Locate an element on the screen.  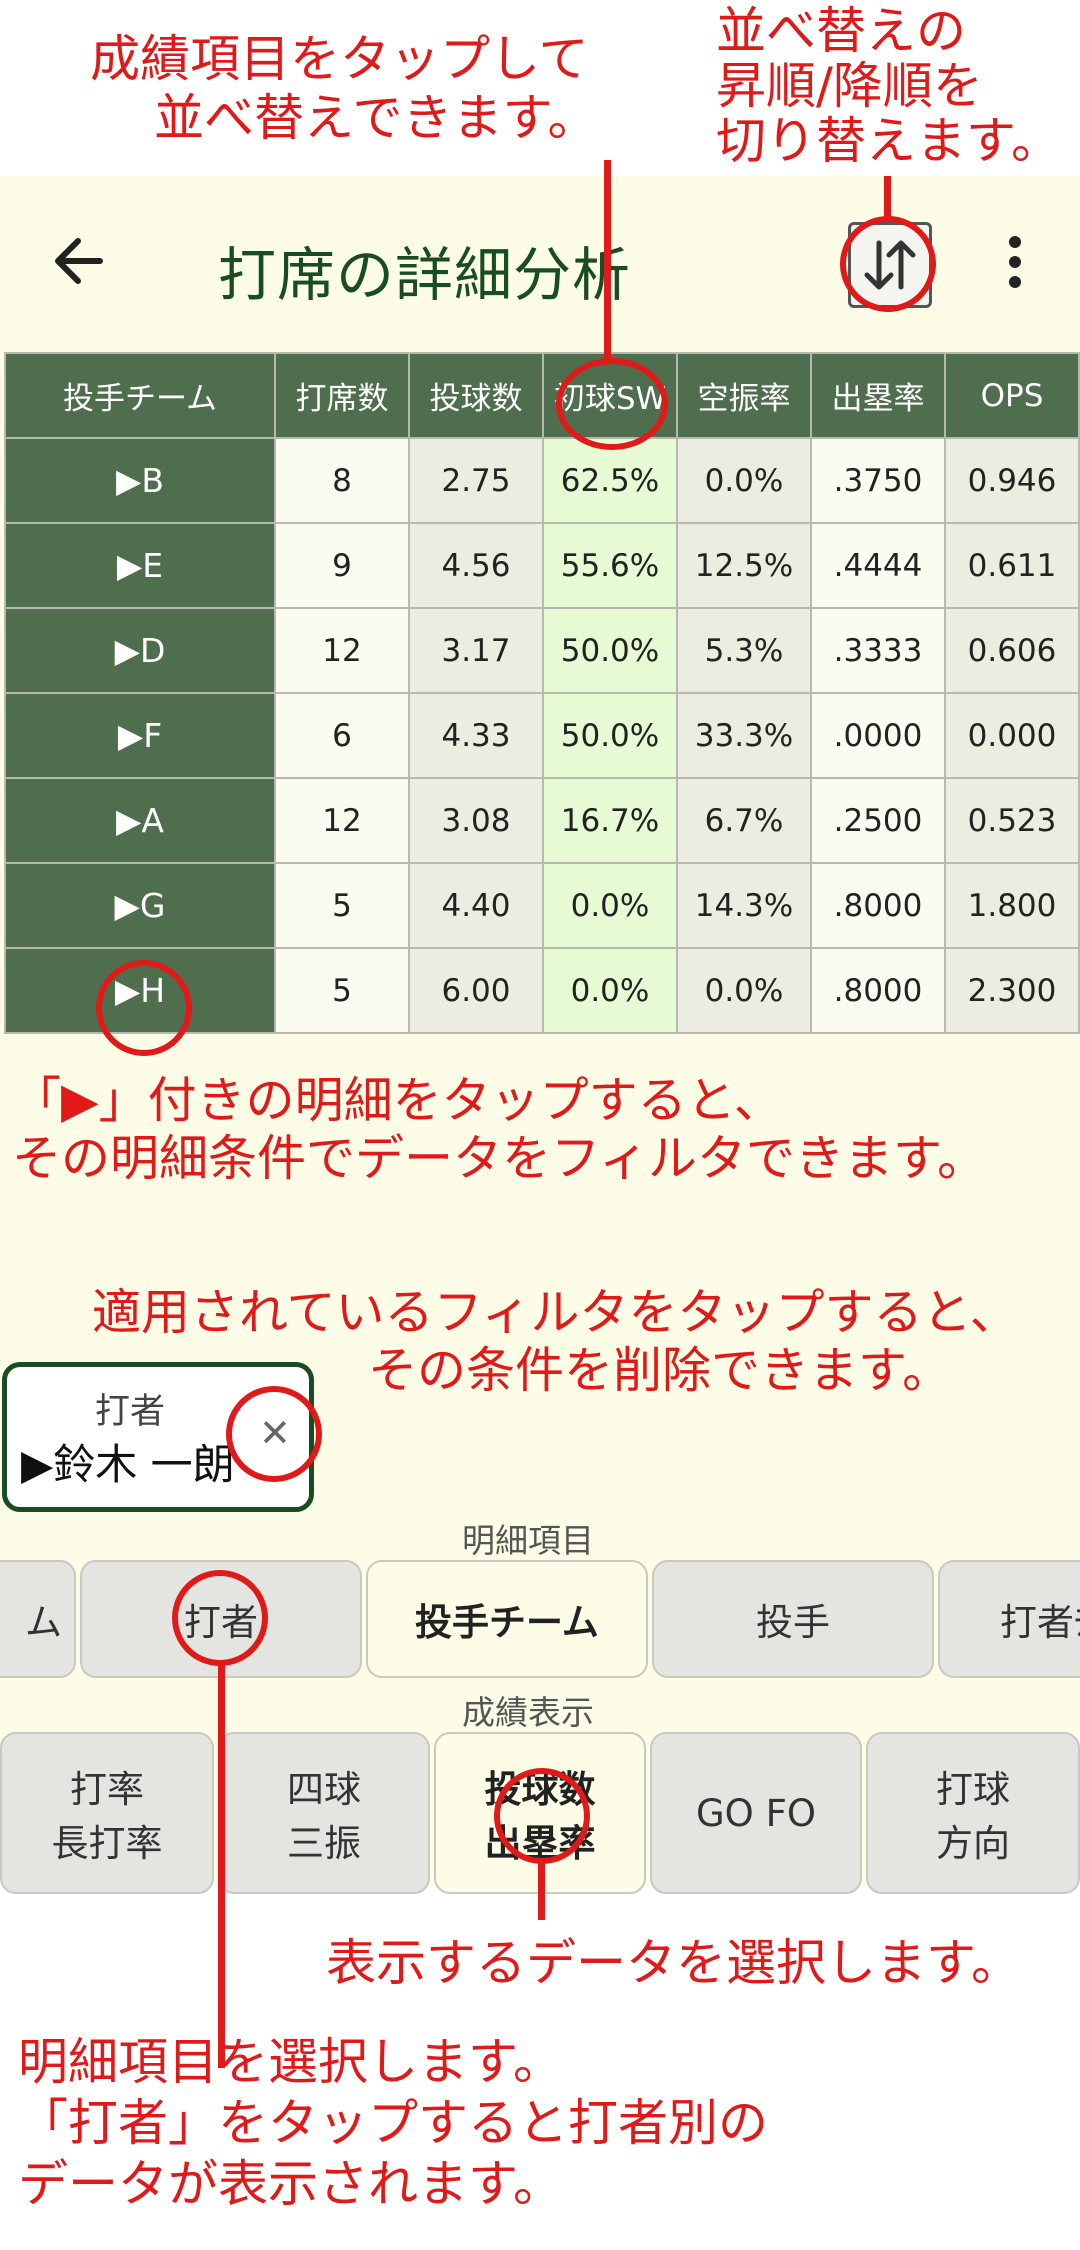
table-cell: 2.300 is located at coordinates (1012, 990).